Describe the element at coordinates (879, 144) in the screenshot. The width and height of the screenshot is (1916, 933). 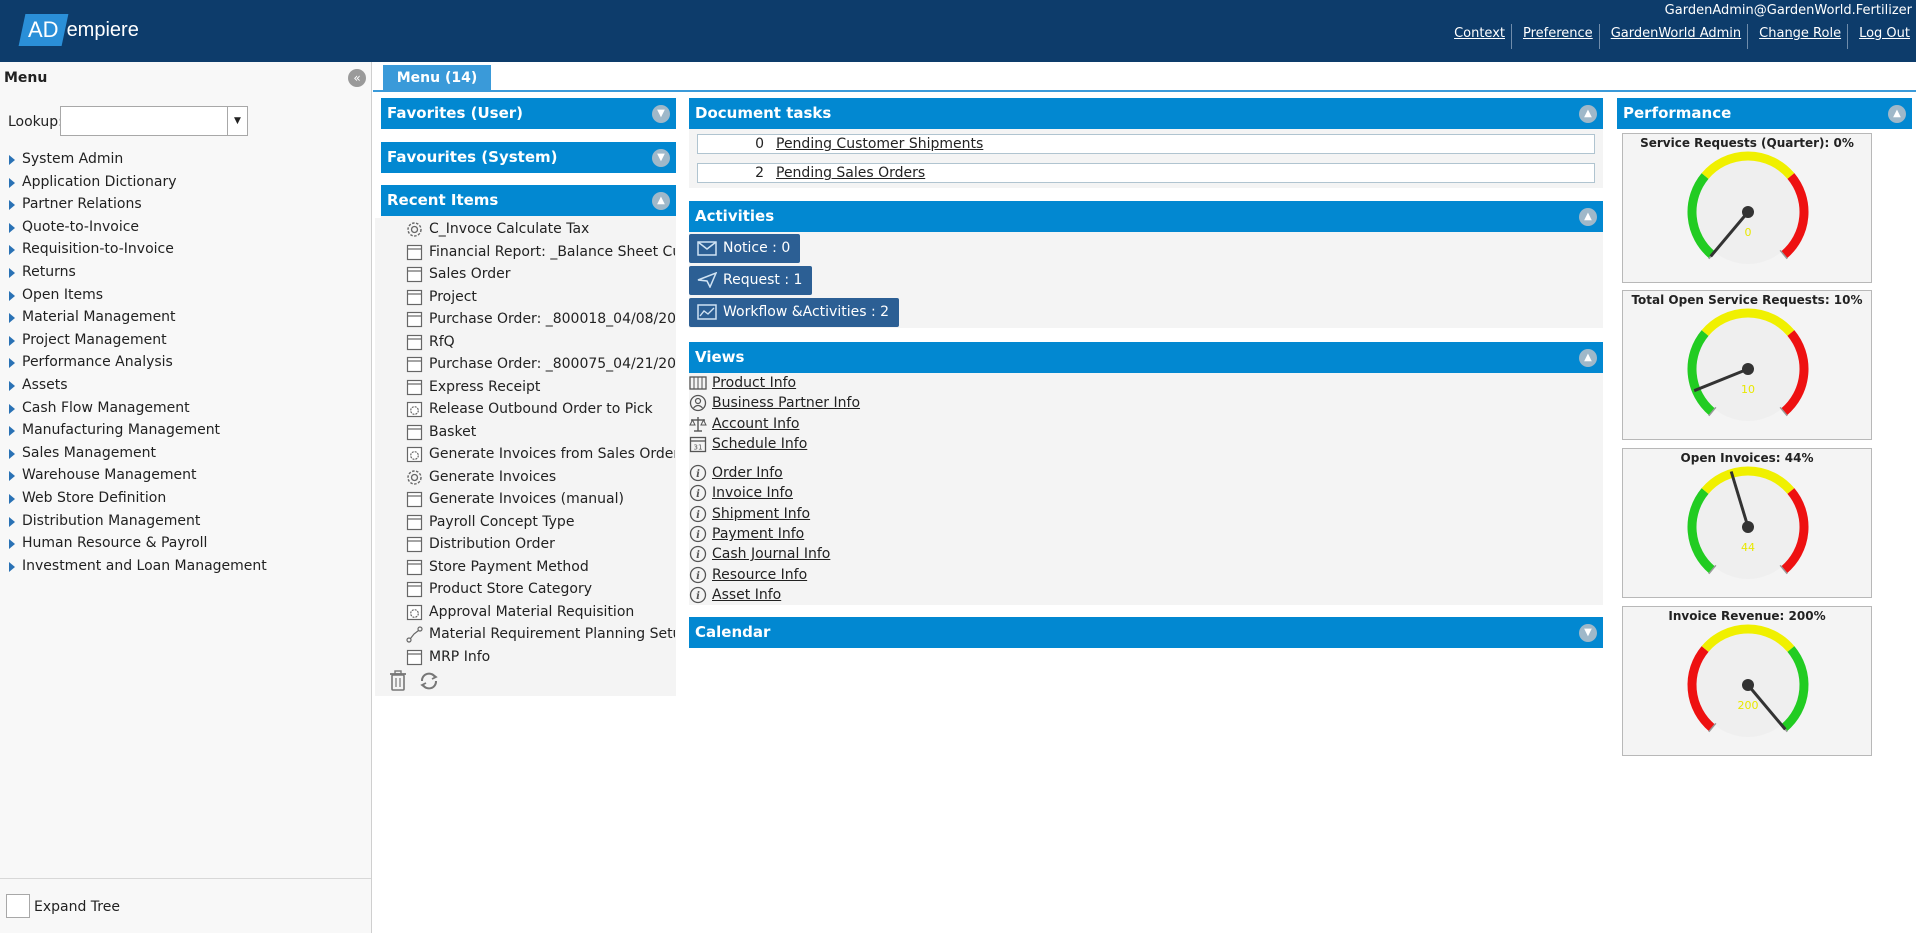
I see `doc-task-link: Pending Customer Shipments` at that location.